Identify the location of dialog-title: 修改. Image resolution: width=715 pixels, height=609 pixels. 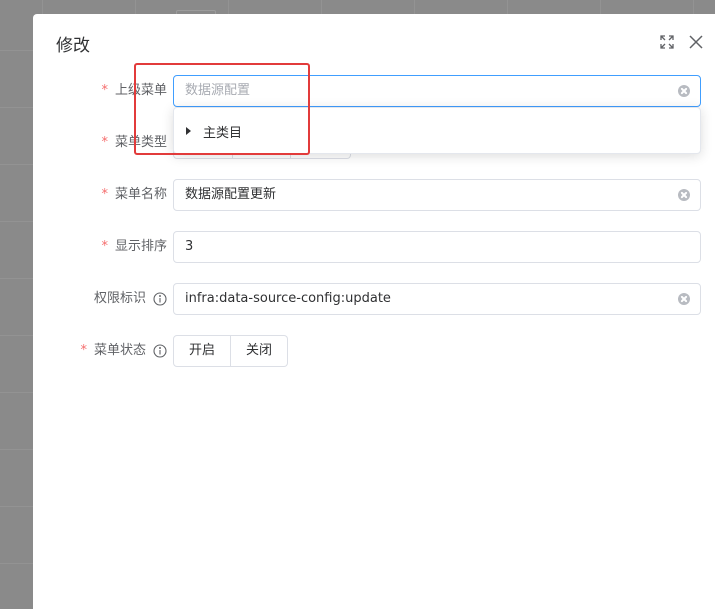
(73, 46).